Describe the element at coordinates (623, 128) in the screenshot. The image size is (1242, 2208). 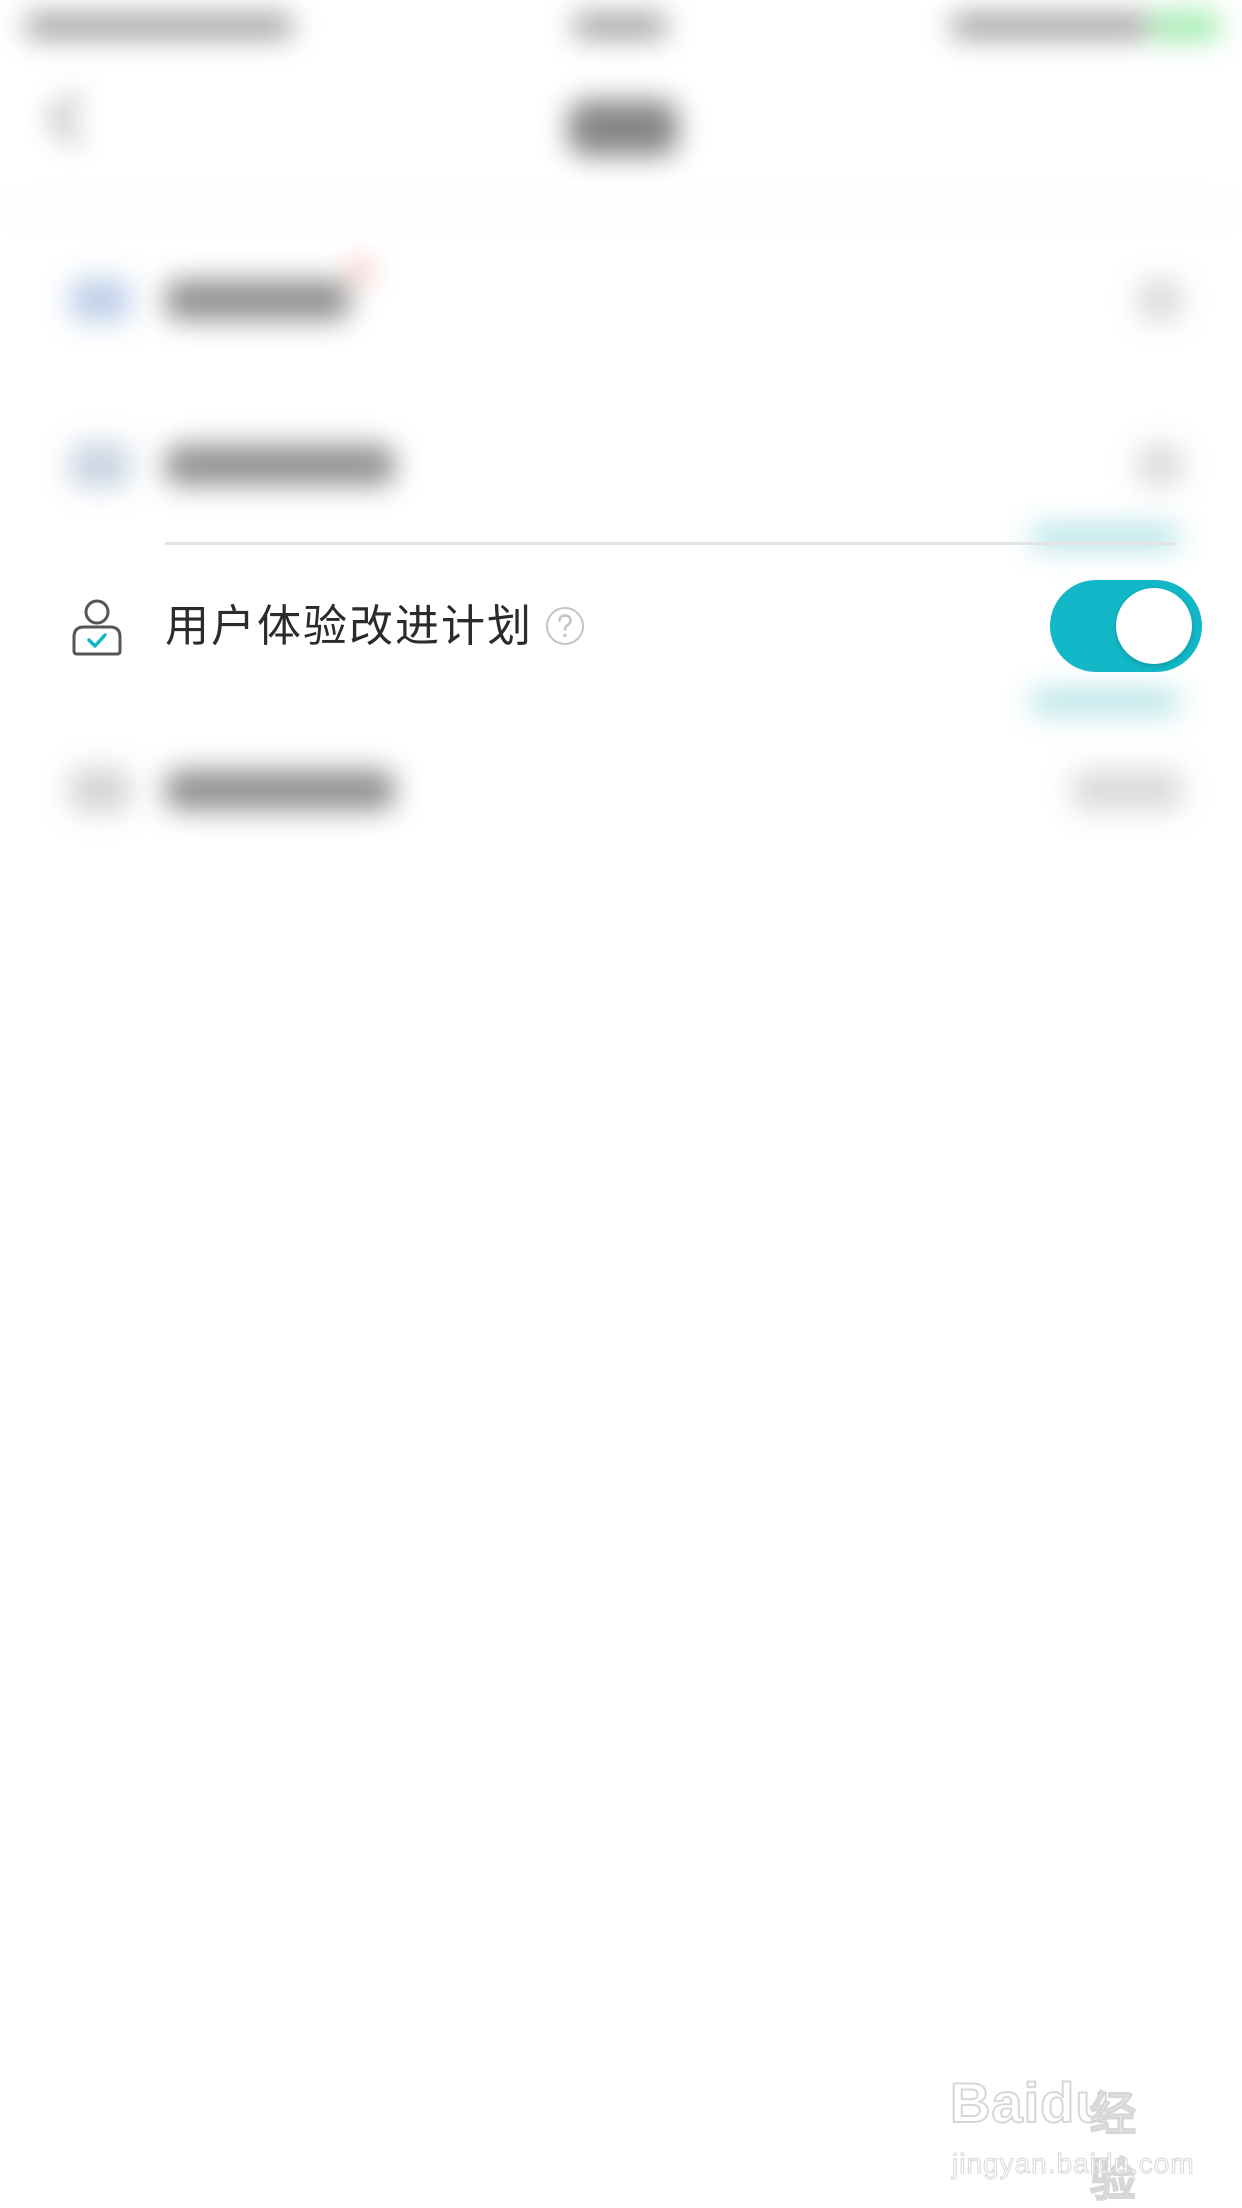
I see `nav-title` at that location.